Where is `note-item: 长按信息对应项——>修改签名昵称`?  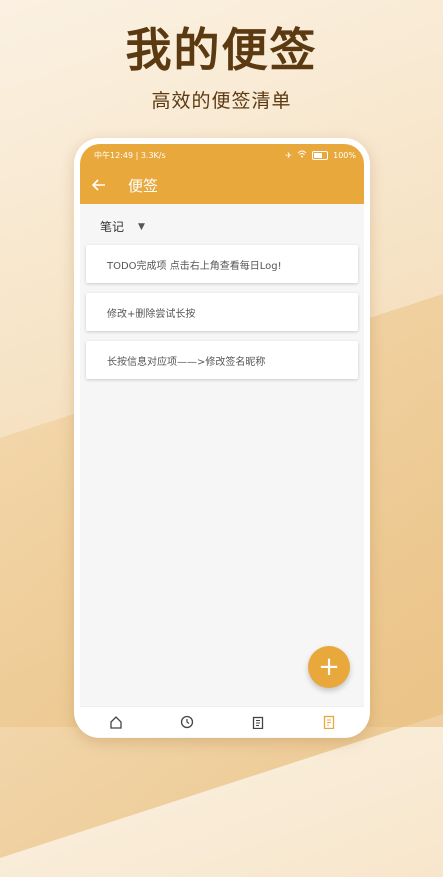 note-item: 长按信息对应项——>修改签名昵称 is located at coordinates (222, 360).